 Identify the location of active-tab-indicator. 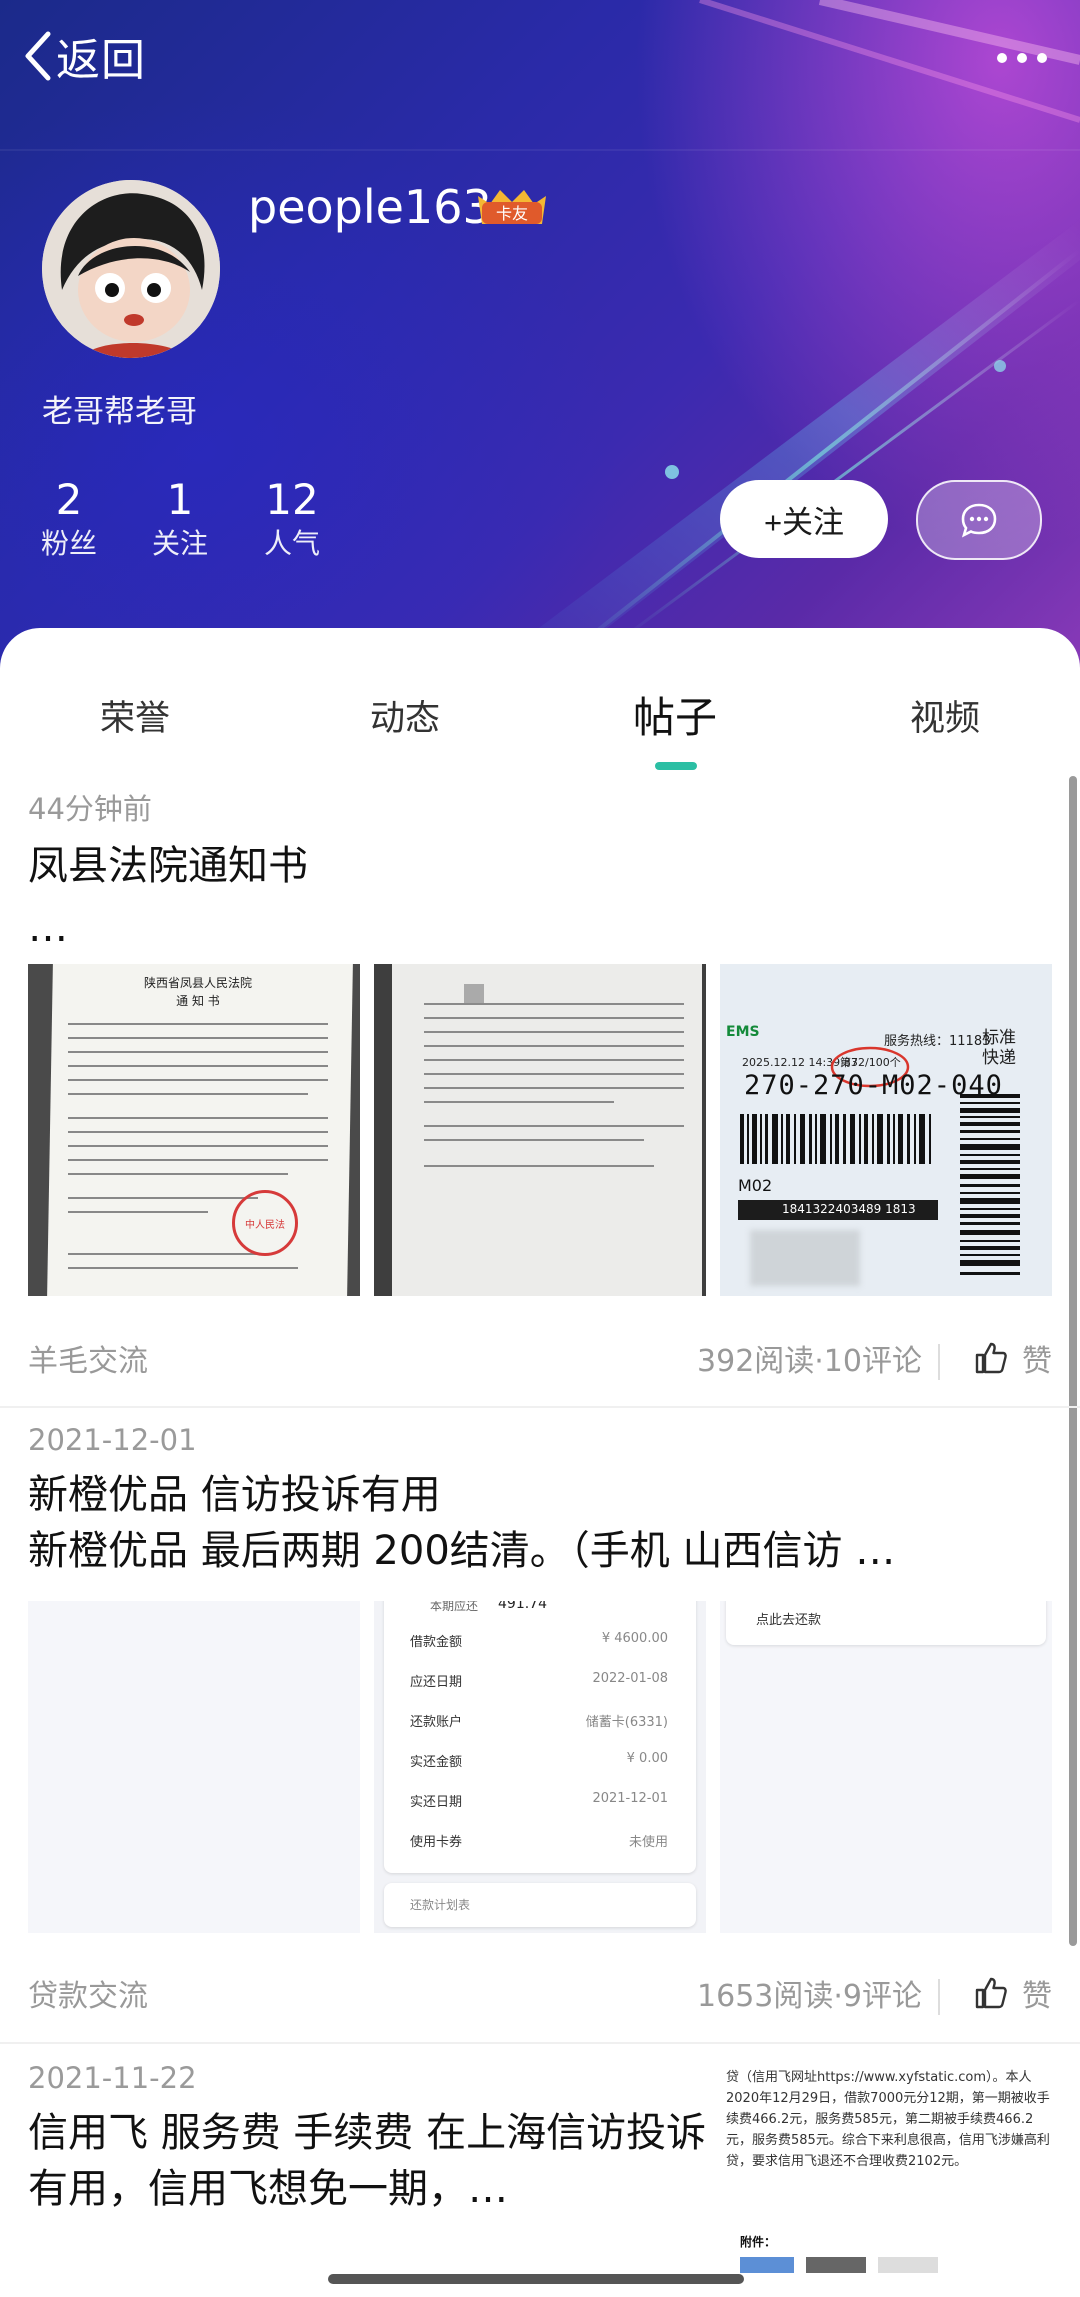
(676, 766).